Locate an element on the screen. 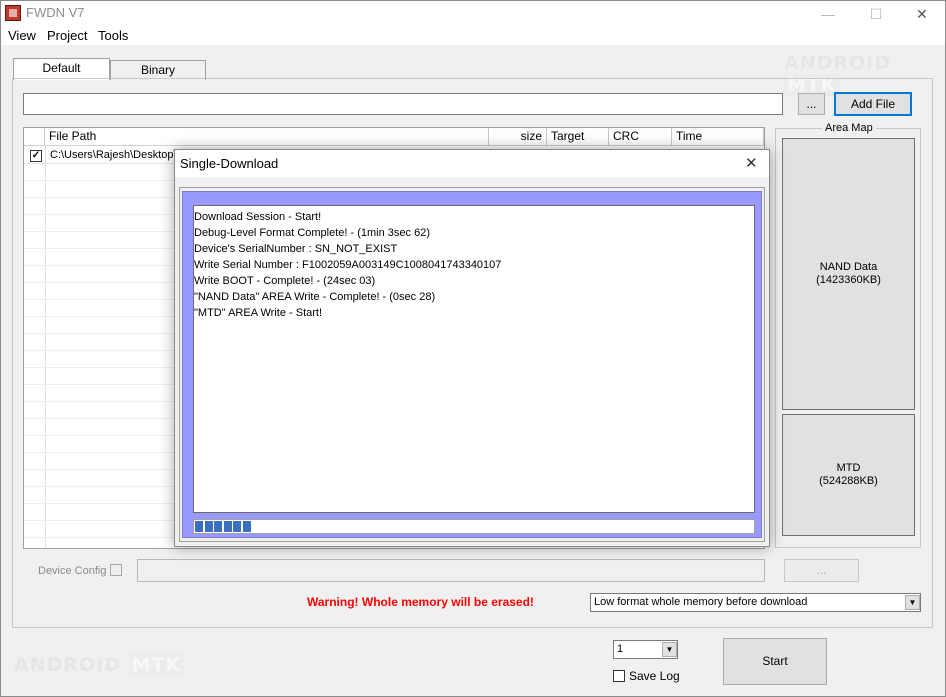  menu-view: View is located at coordinates (22, 35).